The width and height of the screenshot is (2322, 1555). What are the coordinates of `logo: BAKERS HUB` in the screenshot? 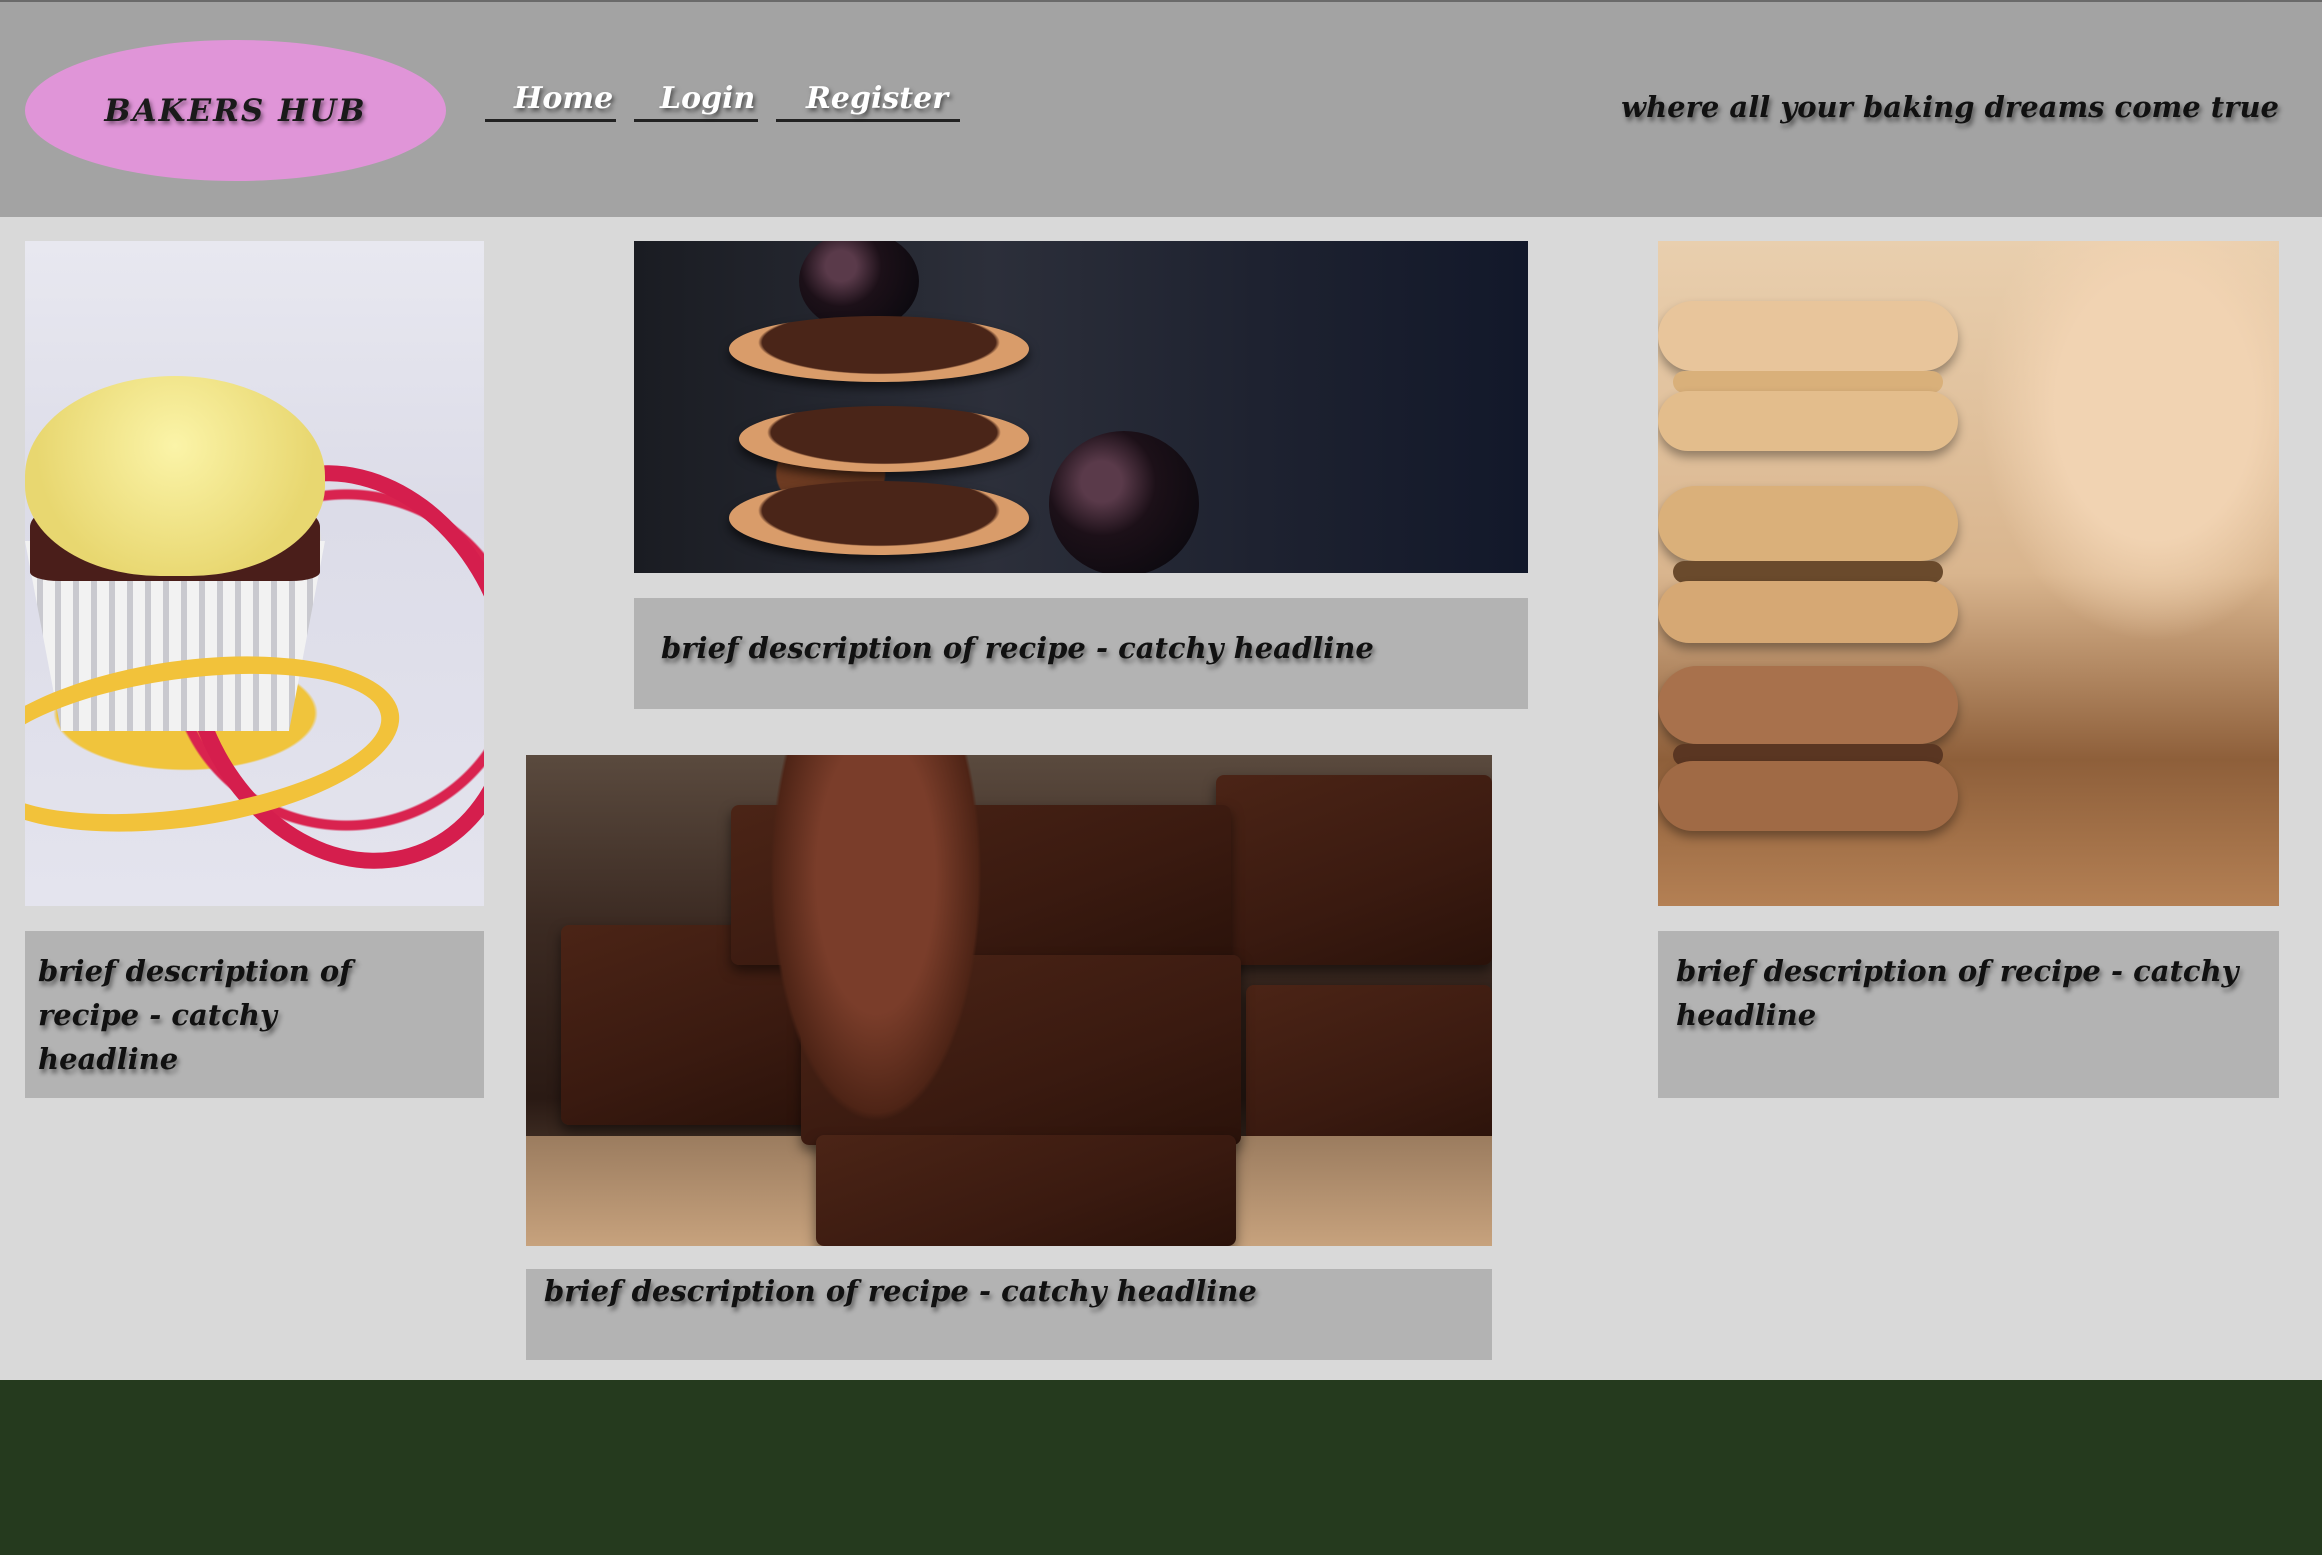 It's located at (235, 110).